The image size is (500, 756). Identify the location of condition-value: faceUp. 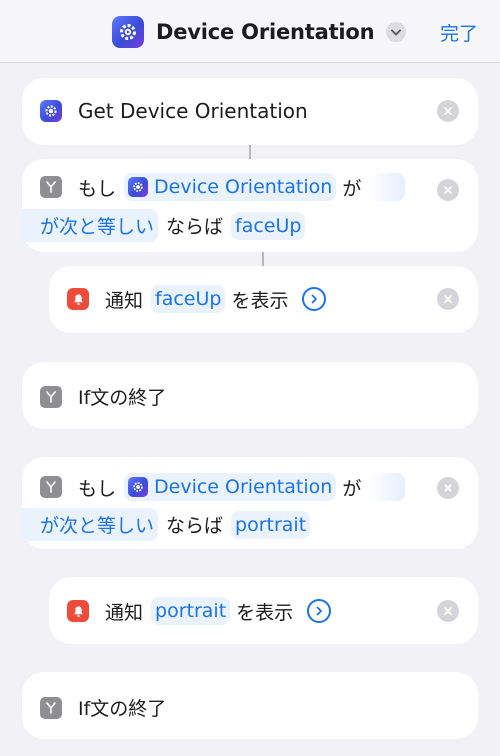
(268, 225).